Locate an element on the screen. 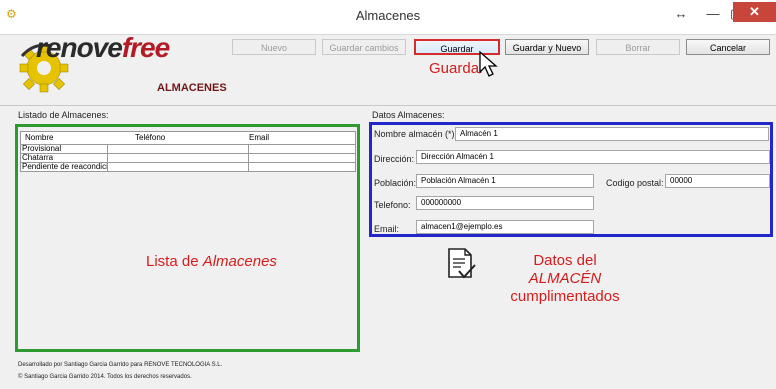  email-field: almacen1@ejemplo.es is located at coordinates (505, 227).